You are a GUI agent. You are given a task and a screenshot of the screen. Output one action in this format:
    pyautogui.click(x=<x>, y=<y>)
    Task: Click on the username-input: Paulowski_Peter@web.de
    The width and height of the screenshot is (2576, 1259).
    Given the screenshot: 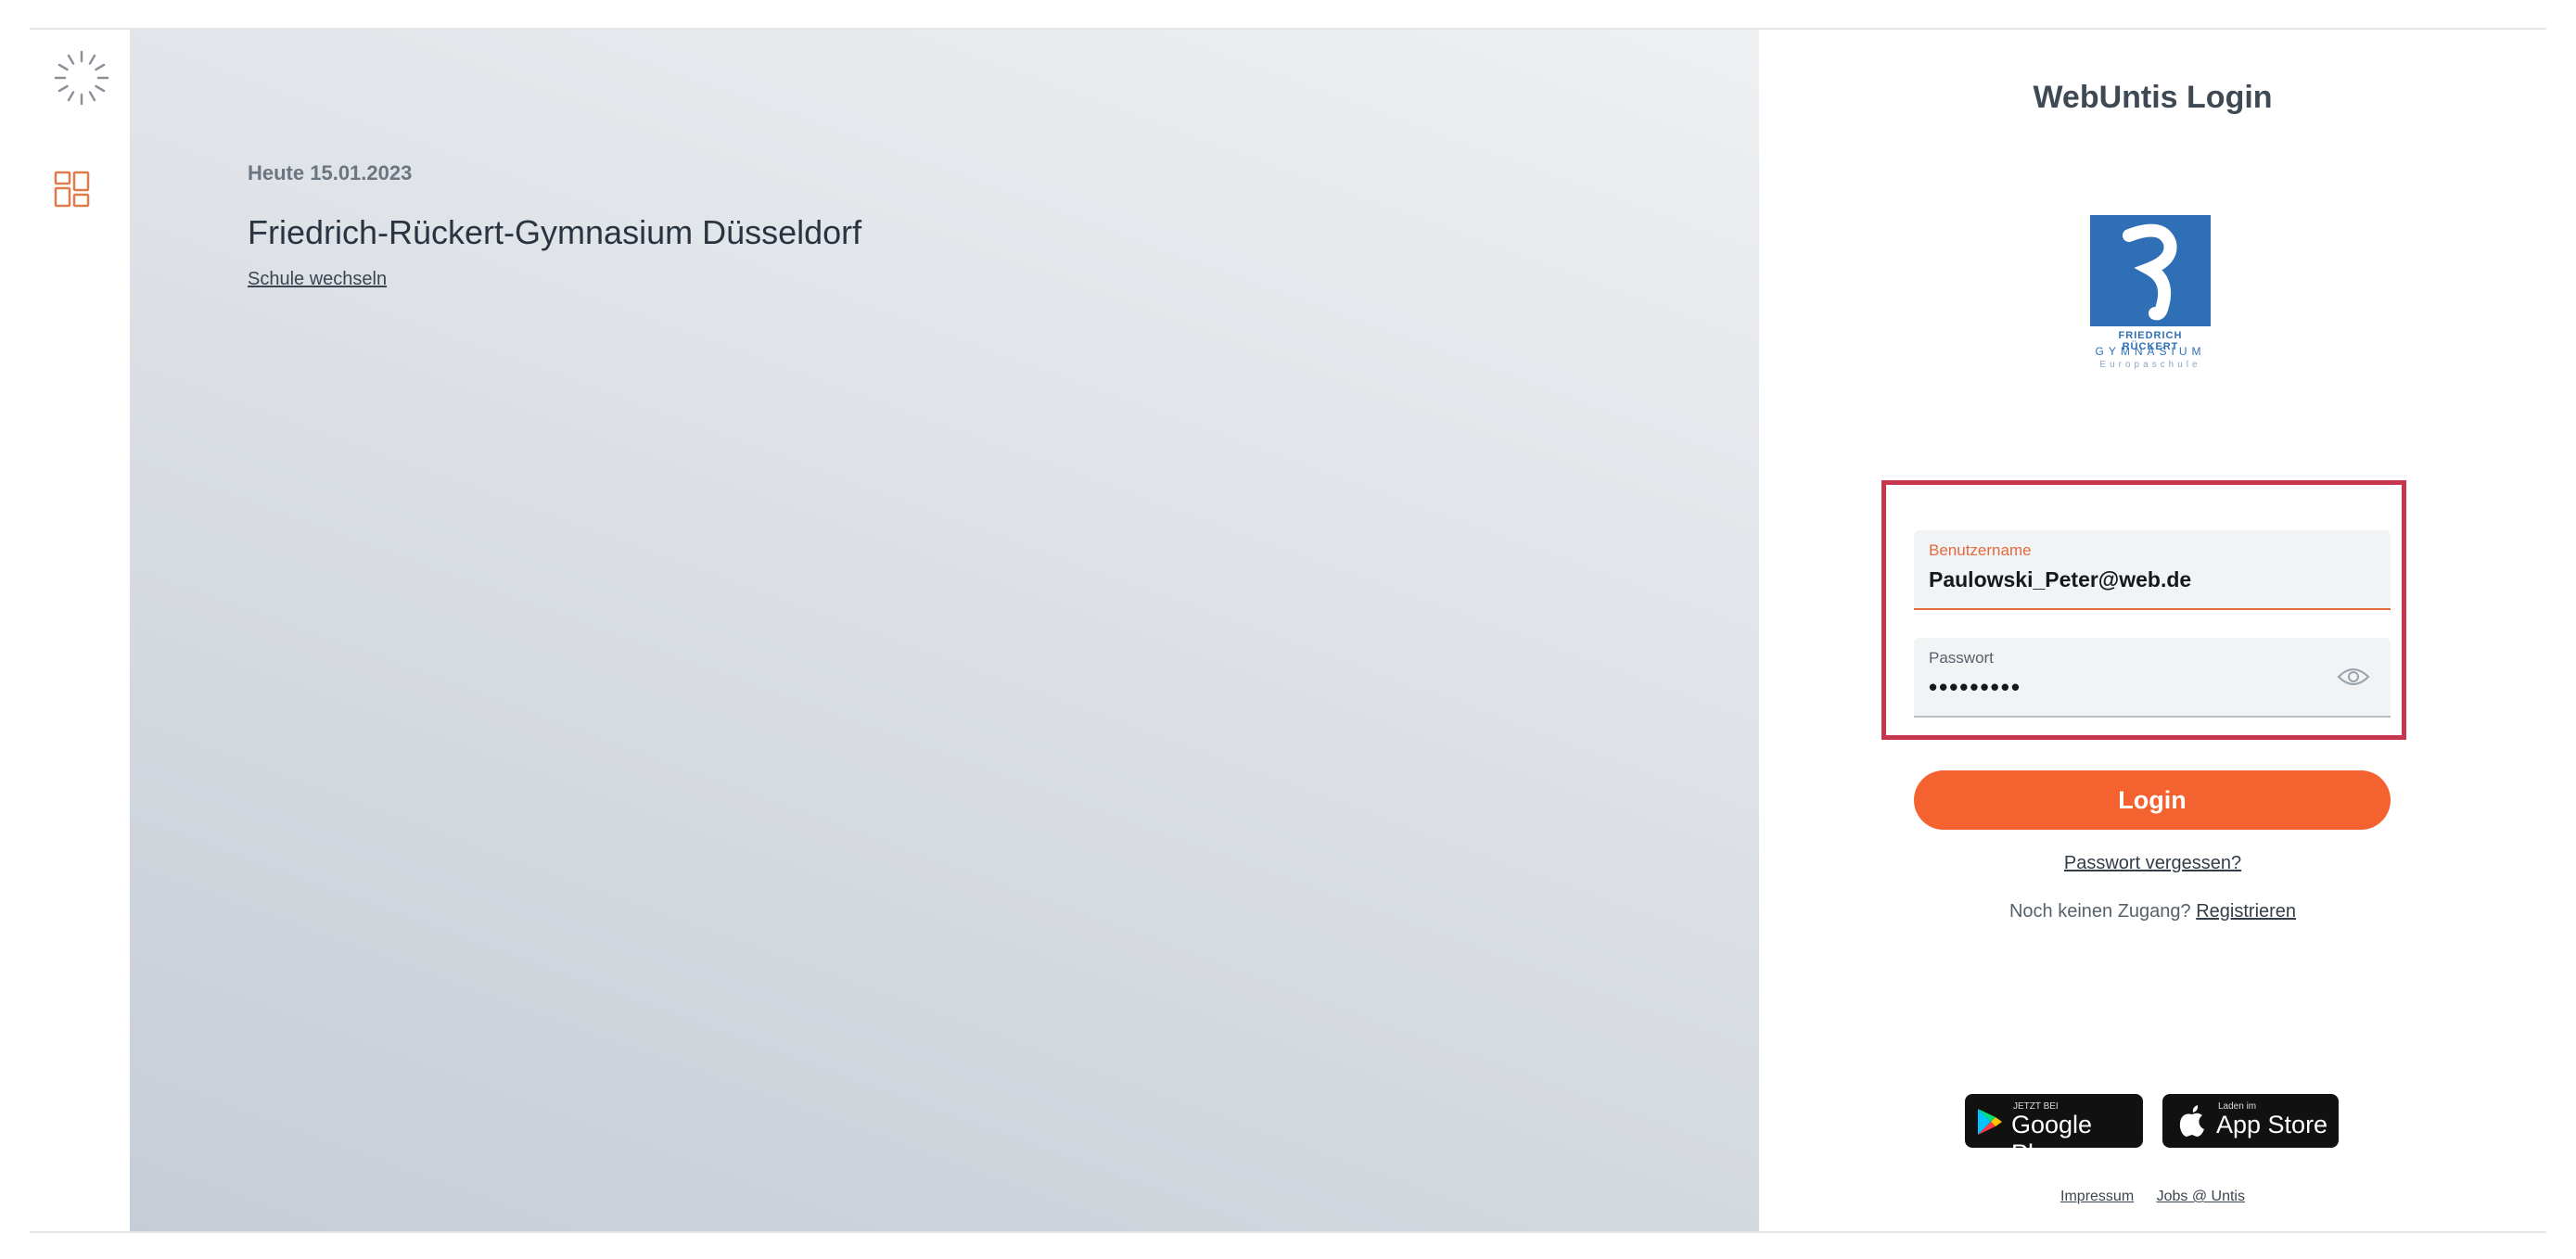 What is the action you would take?
    pyautogui.click(x=2060, y=579)
    